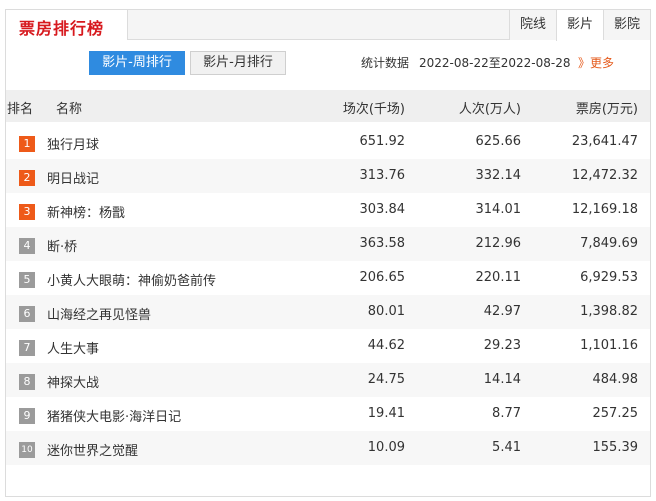  What do you see at coordinates (386, 311) in the screenshot?
I see `shows-value: 80.01` at bounding box center [386, 311].